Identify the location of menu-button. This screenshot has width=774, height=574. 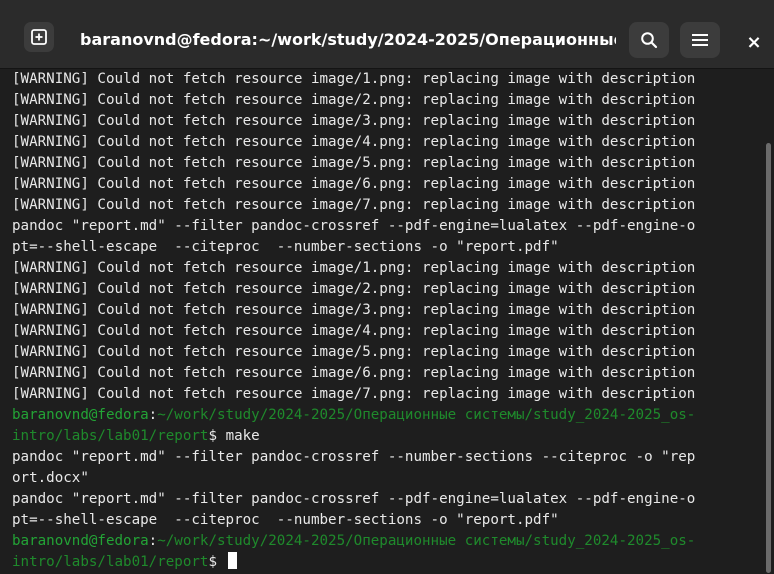
(700, 40).